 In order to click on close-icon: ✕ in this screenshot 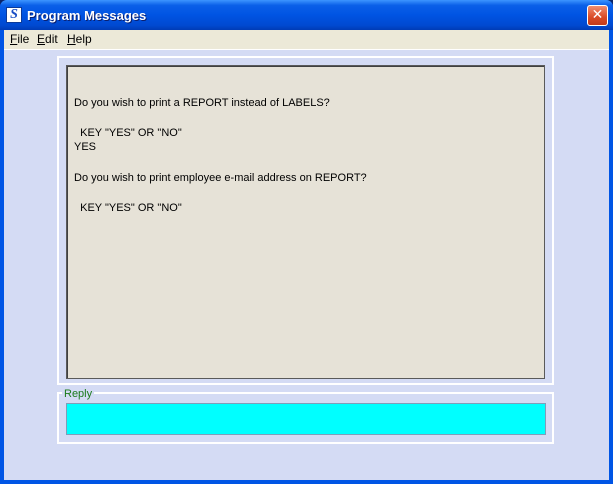, I will do `click(597, 15)`.